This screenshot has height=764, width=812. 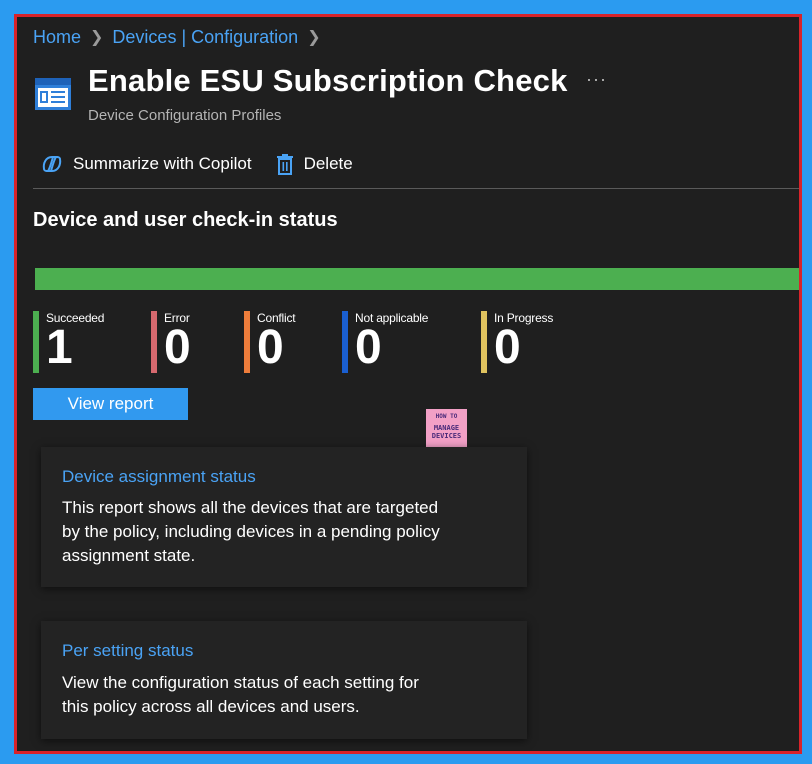 I want to click on how-to-manage-devices-logo: HOW TO MANAGE DEVICES, so click(x=446, y=429).